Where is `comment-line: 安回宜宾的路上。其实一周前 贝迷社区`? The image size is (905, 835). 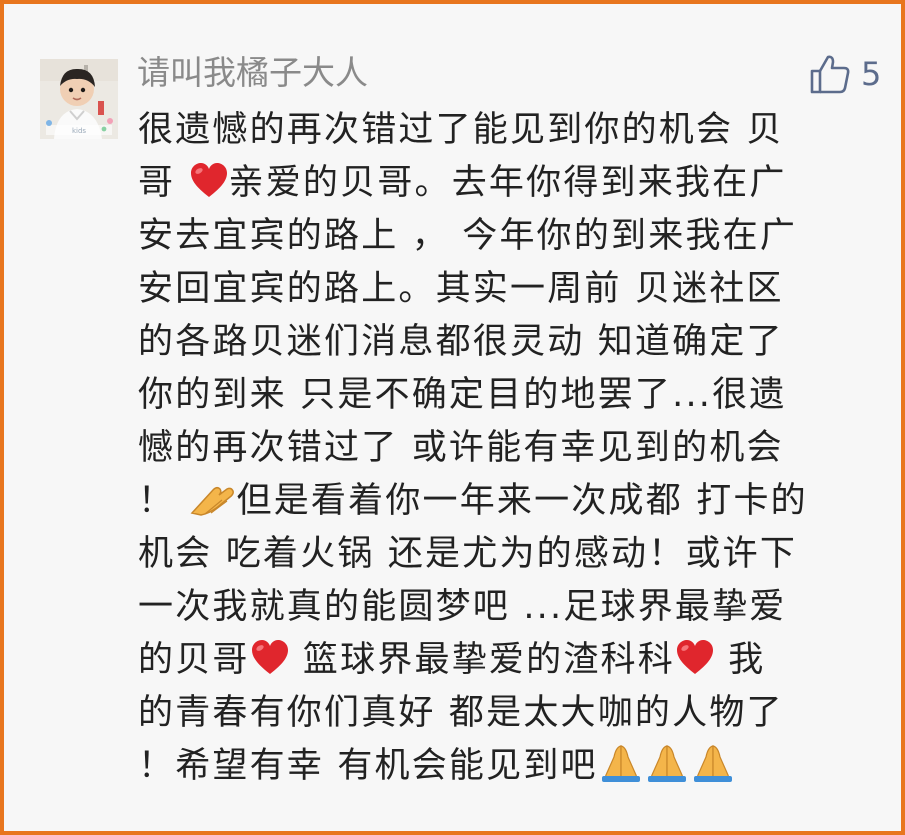 comment-line: 安回宜宾的路上。其实一周前 贝迷社区 is located at coordinates (505, 289).